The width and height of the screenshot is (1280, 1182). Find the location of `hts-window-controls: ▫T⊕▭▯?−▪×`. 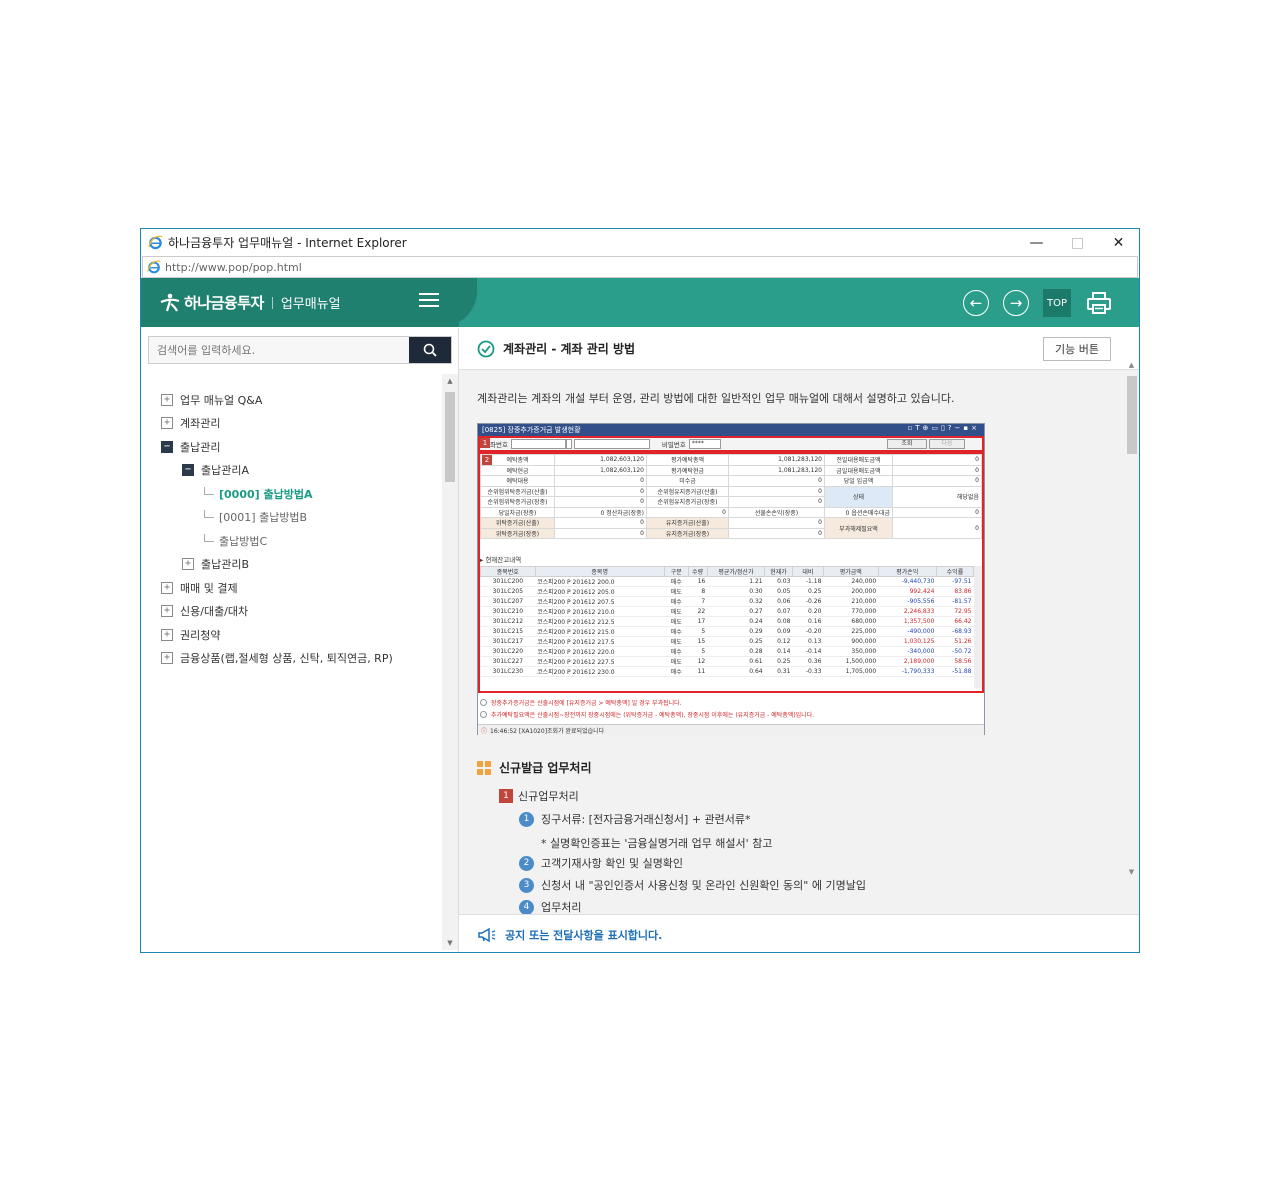

hts-window-controls: ▫T⊕▭▯?−▪× is located at coordinates (943, 428).